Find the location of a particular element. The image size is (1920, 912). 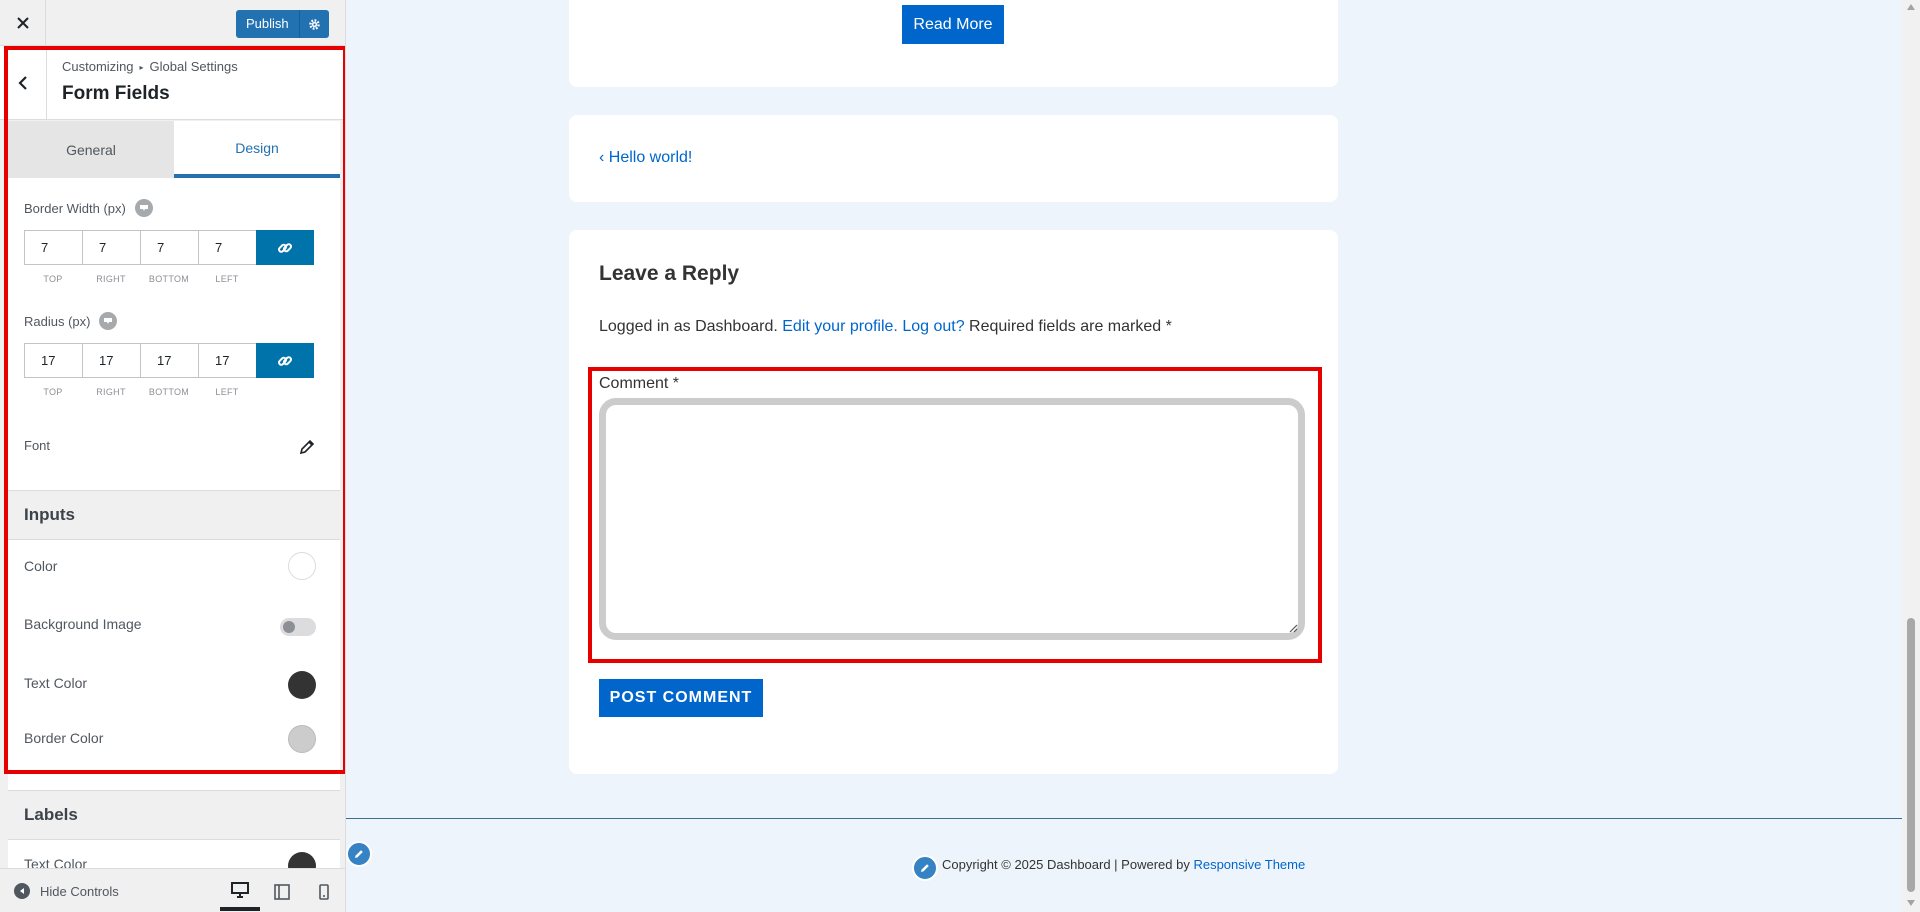

inputs-group-heading: Inputs is located at coordinates (174, 515).